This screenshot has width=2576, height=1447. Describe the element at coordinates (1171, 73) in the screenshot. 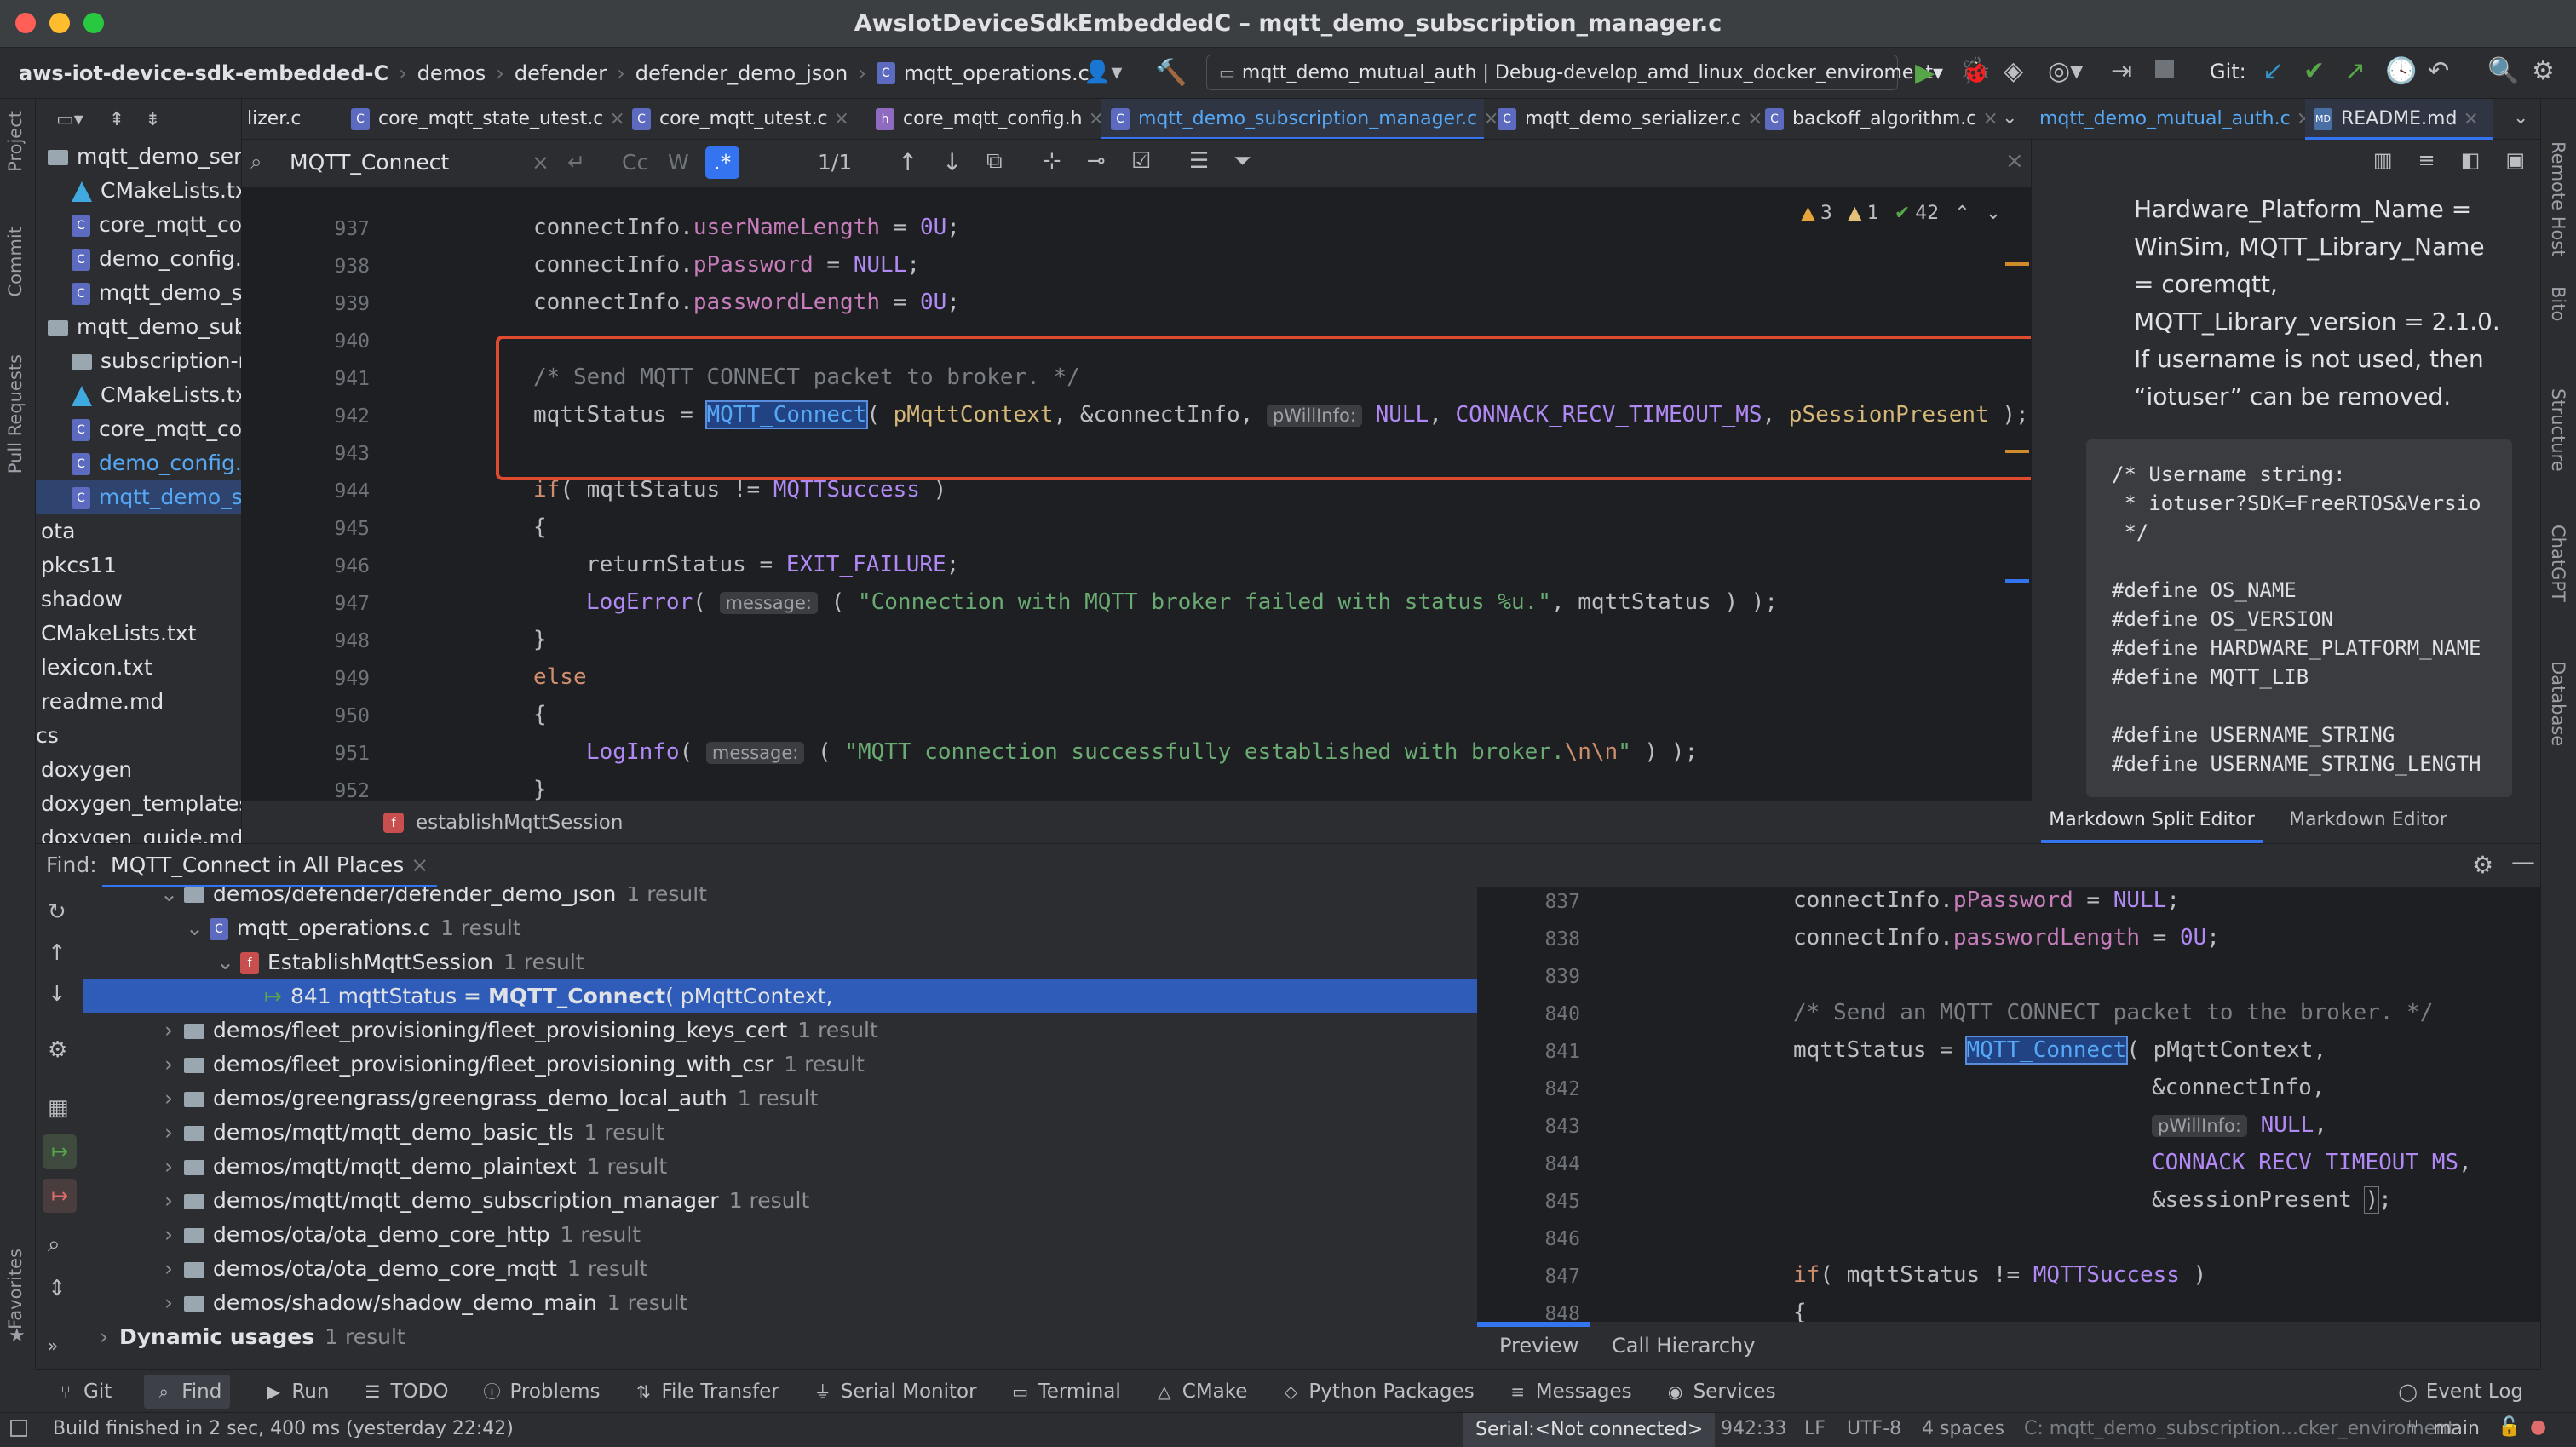

I see `build-hammer-icon: 🔨` at that location.